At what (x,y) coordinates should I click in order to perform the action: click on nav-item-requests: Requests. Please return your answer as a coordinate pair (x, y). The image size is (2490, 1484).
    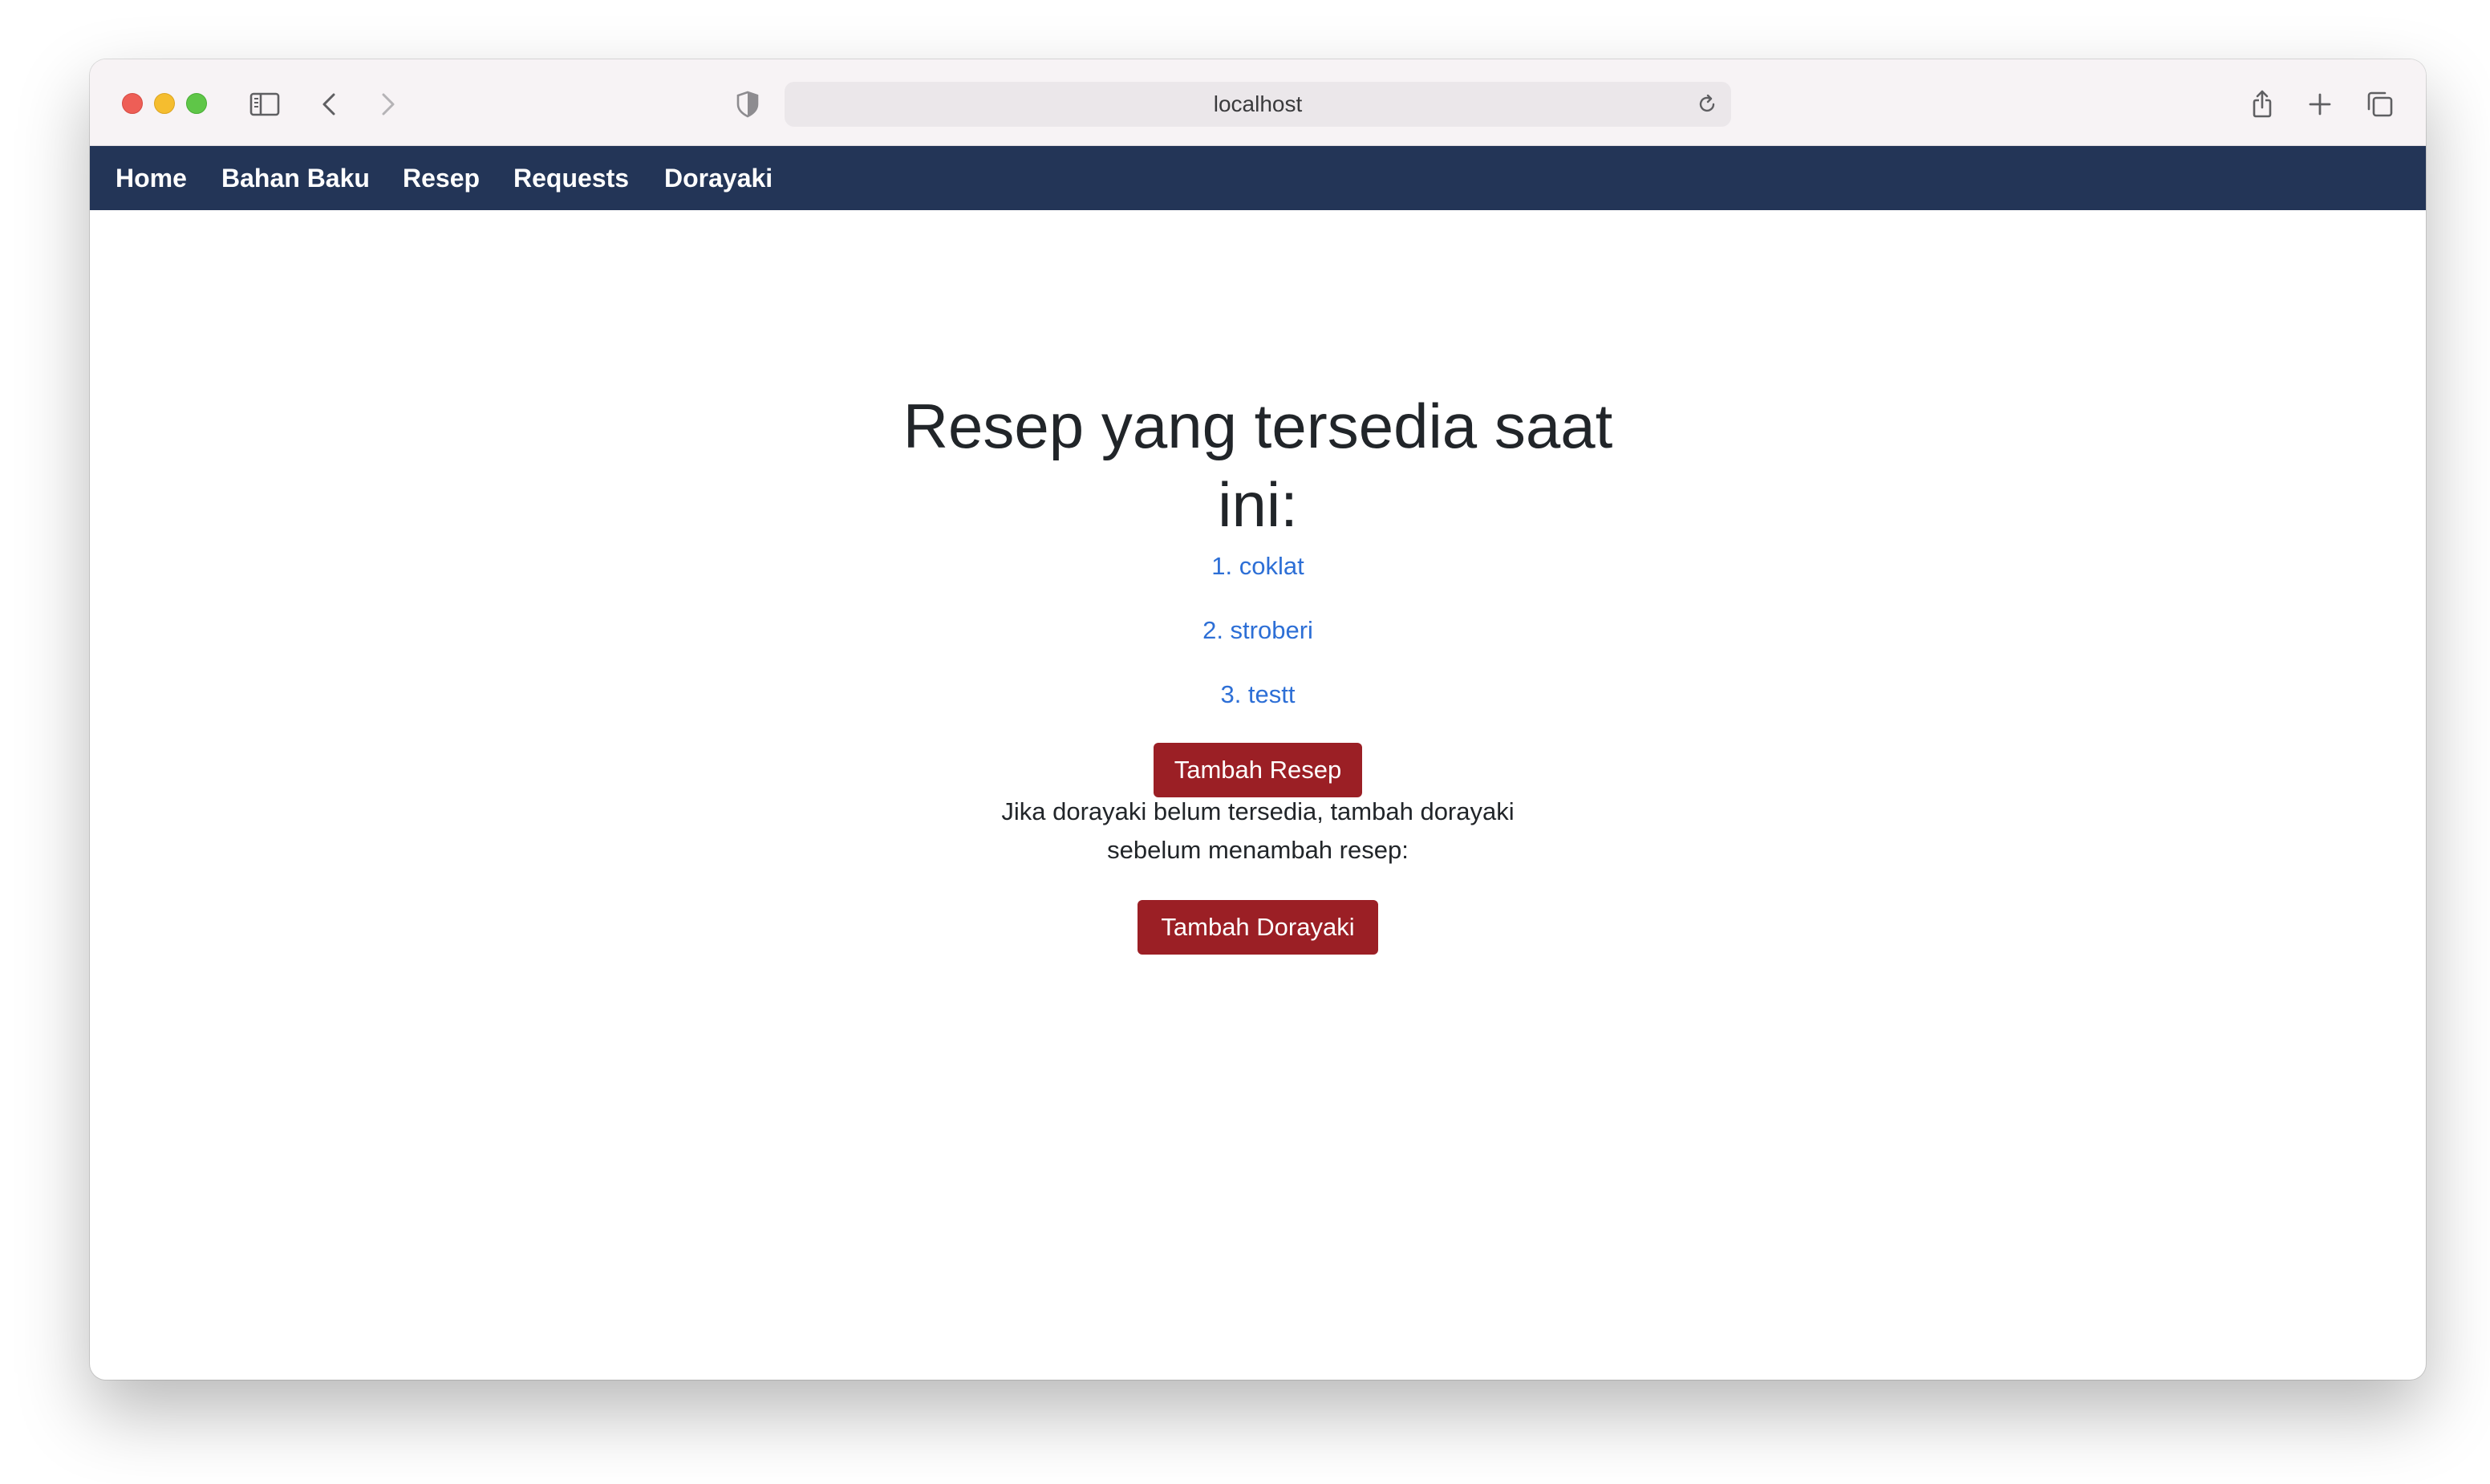
    Looking at the image, I should click on (571, 178).